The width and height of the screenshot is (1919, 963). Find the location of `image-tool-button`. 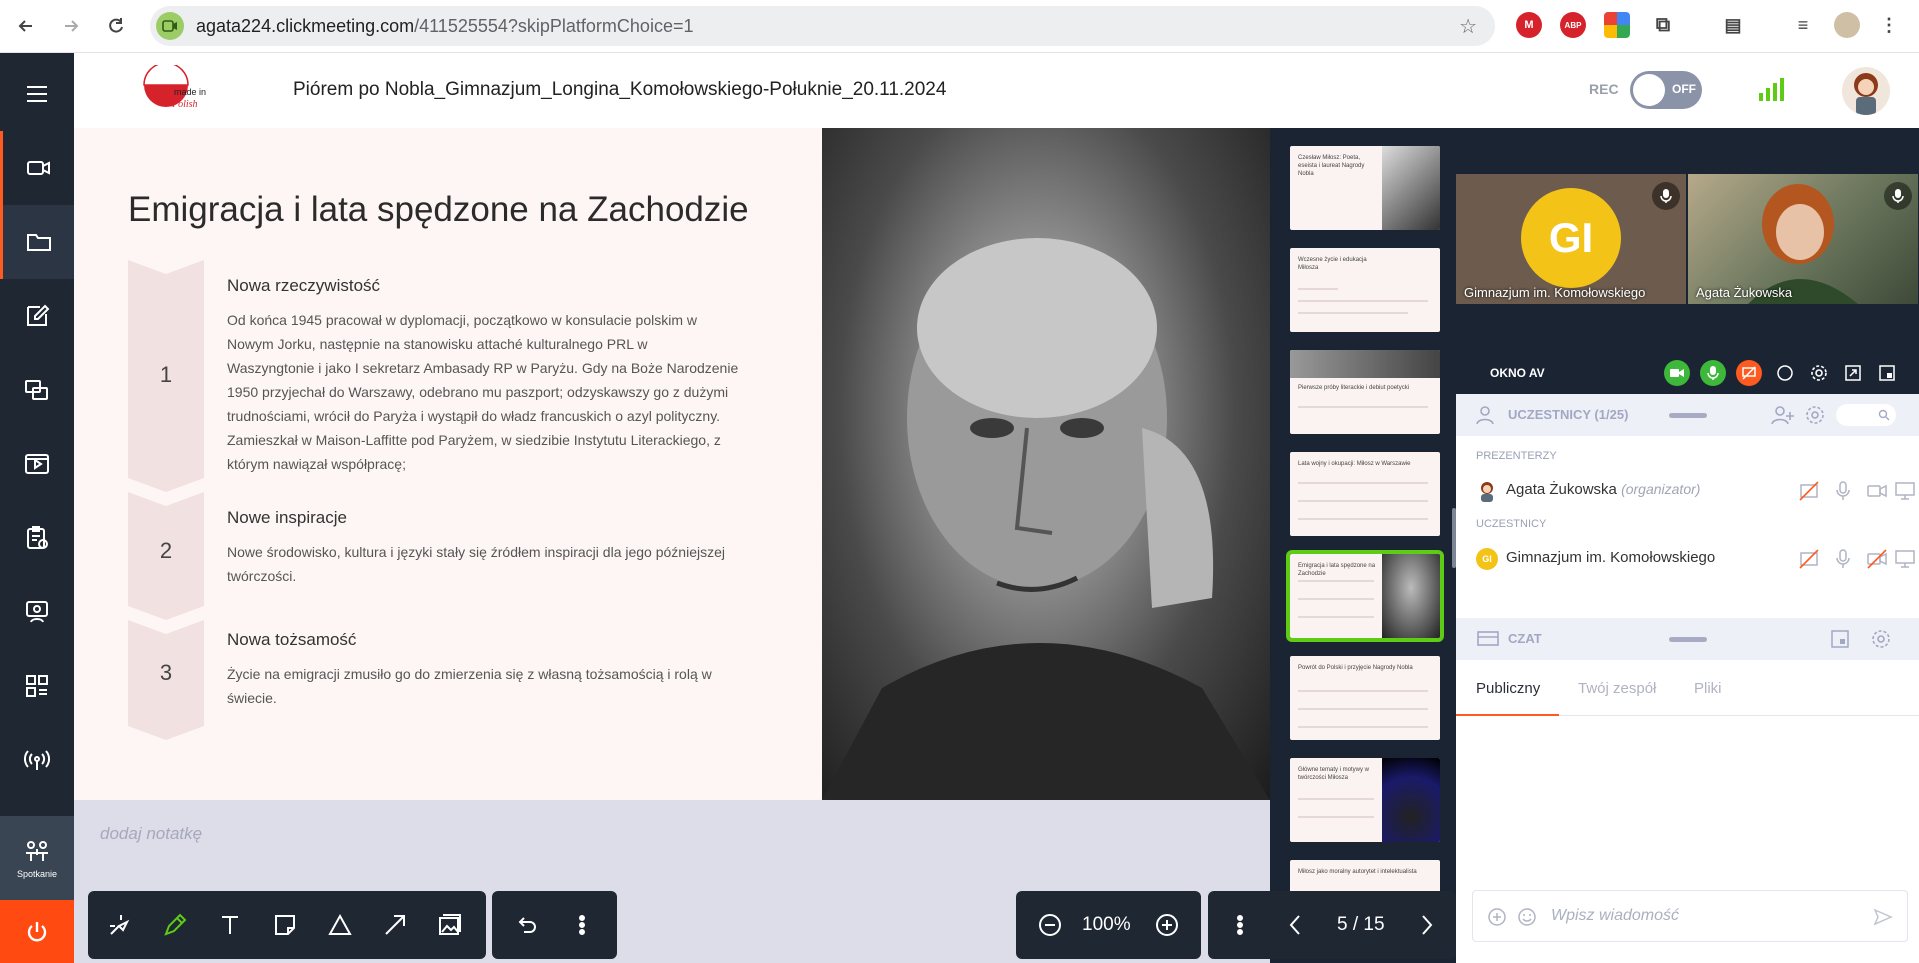

image-tool-button is located at coordinates (450, 925).